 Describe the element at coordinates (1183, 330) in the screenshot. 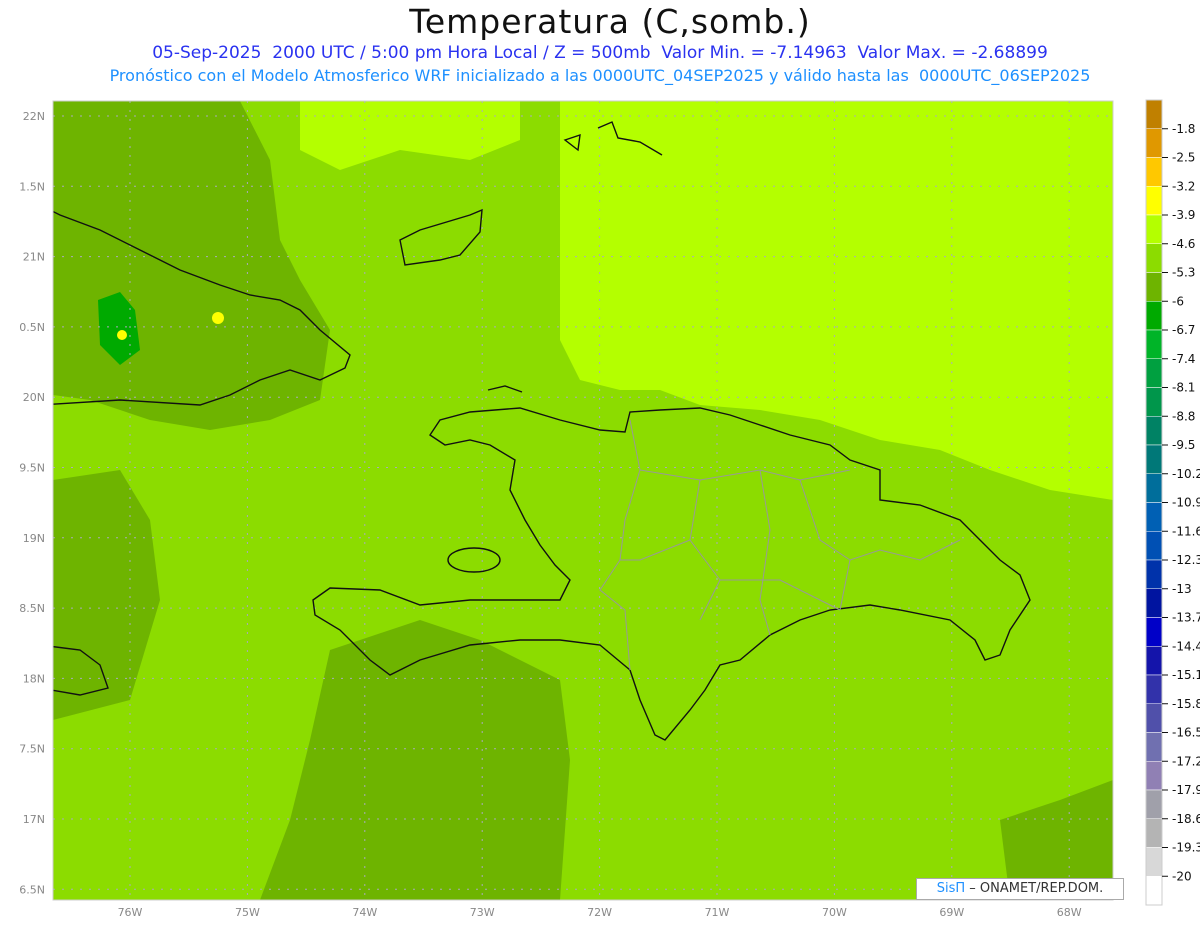

I see `colorbar-label: -6.7` at that location.